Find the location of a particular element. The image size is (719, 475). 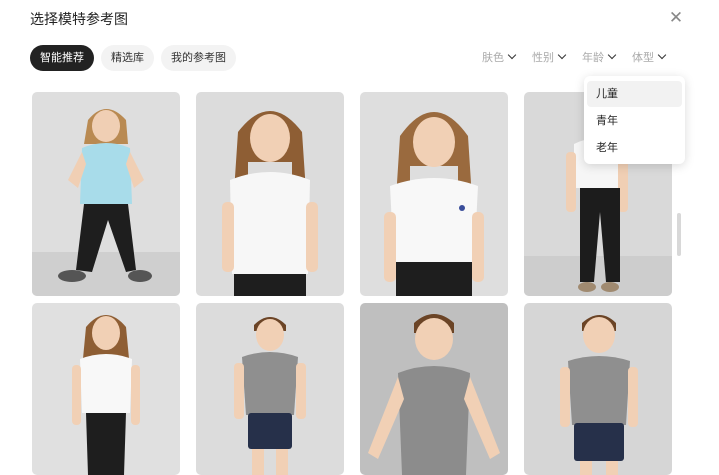

filter-label: 体型 is located at coordinates (643, 57).